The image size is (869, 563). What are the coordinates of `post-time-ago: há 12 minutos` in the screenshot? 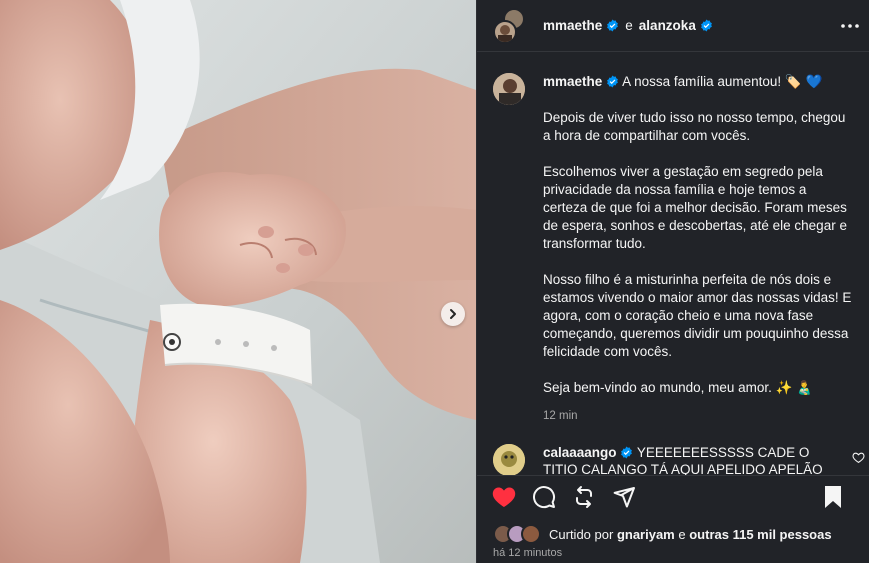 It's located at (527, 553).